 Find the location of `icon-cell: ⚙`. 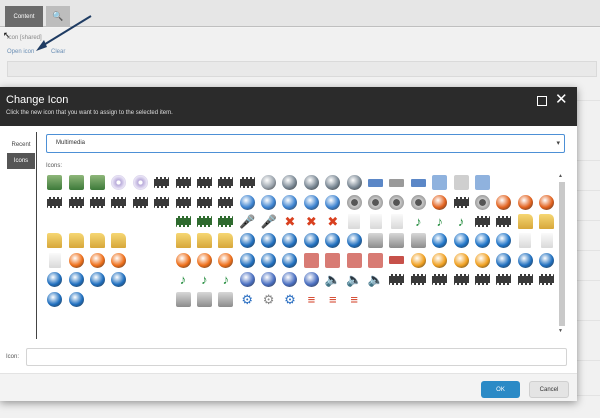

icon-cell: ⚙ is located at coordinates (247, 298).